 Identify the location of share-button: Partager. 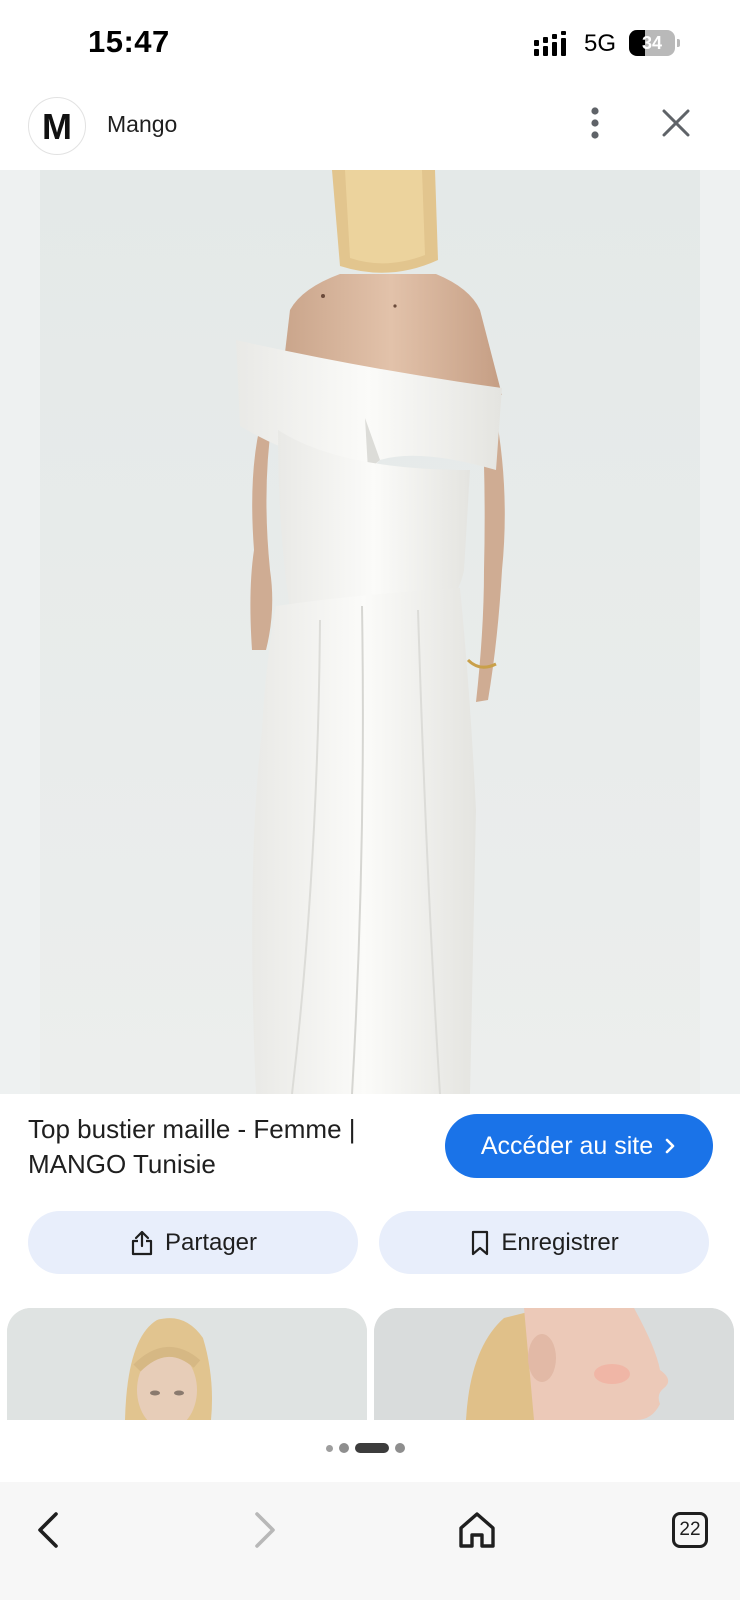
(193, 1242).